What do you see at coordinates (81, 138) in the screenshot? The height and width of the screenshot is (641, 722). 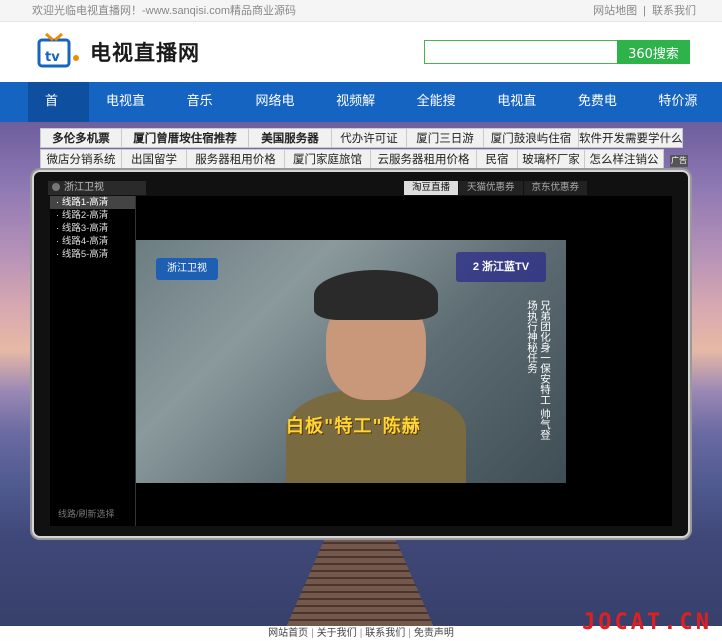 I see `ad-link: 多伦多机票` at bounding box center [81, 138].